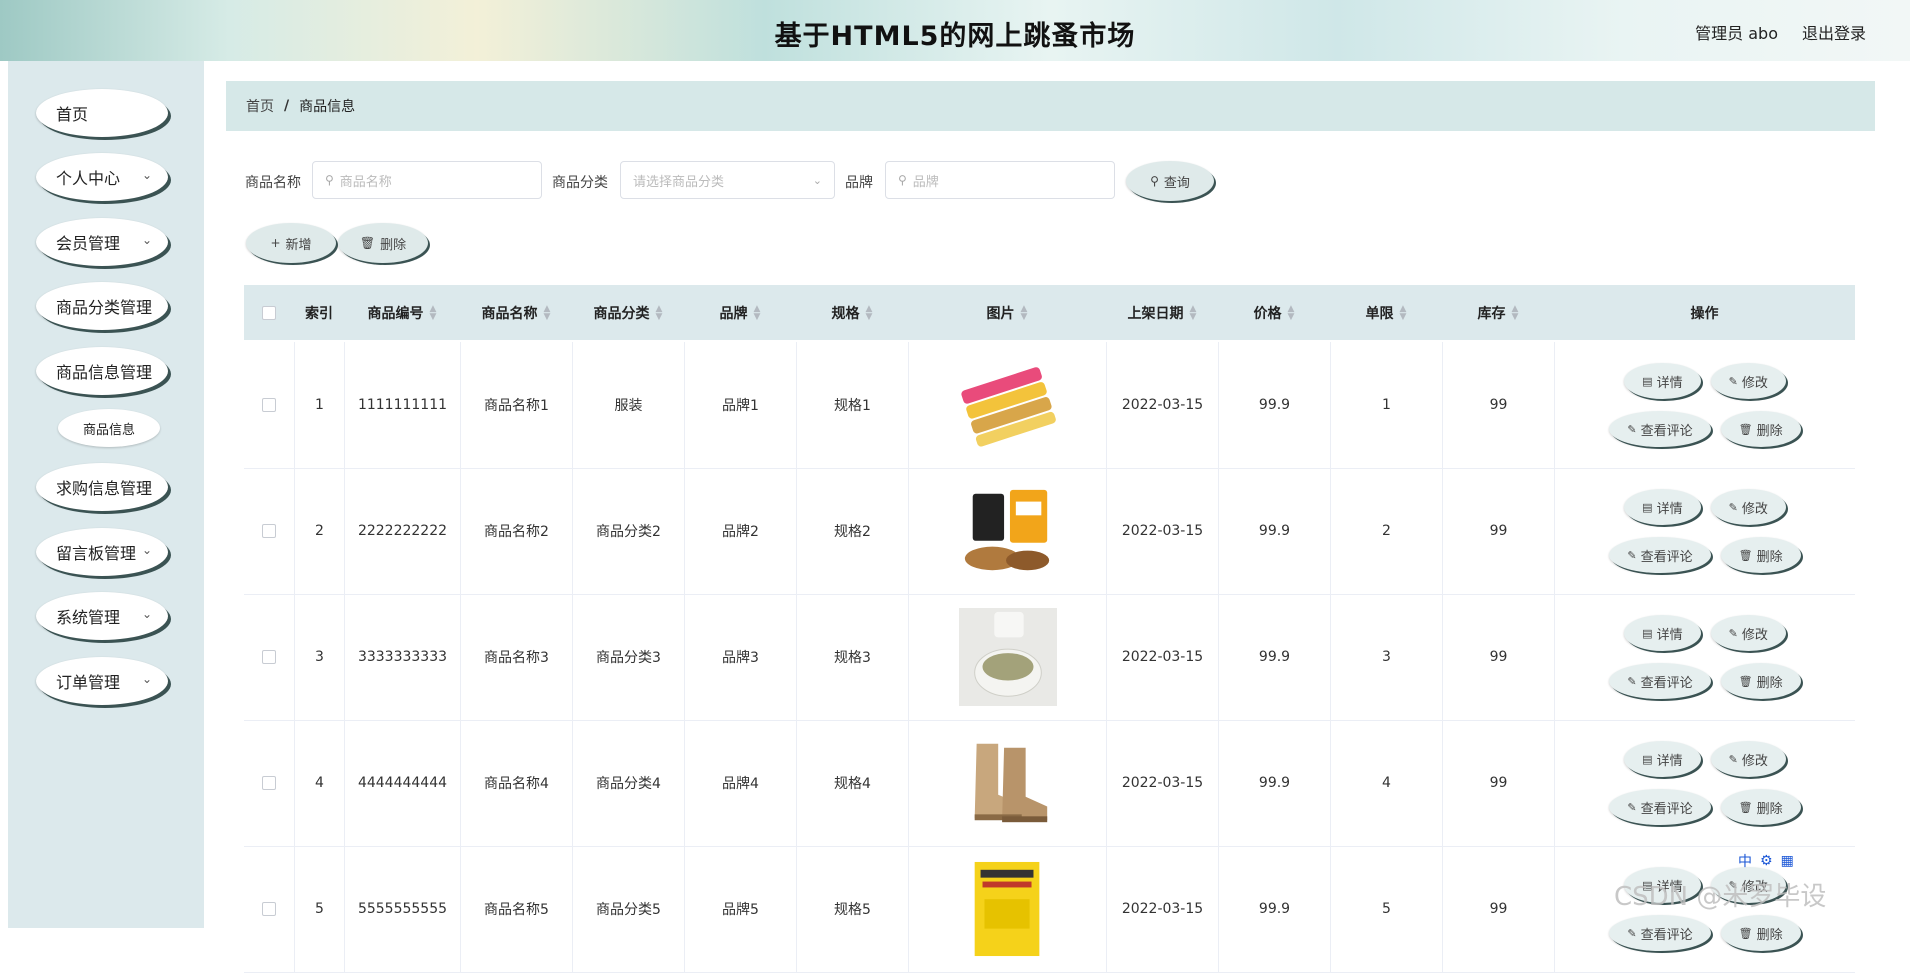 Image resolution: width=1910 pixels, height=973 pixels. I want to click on product-name-placeholder: 商品名称, so click(365, 182).